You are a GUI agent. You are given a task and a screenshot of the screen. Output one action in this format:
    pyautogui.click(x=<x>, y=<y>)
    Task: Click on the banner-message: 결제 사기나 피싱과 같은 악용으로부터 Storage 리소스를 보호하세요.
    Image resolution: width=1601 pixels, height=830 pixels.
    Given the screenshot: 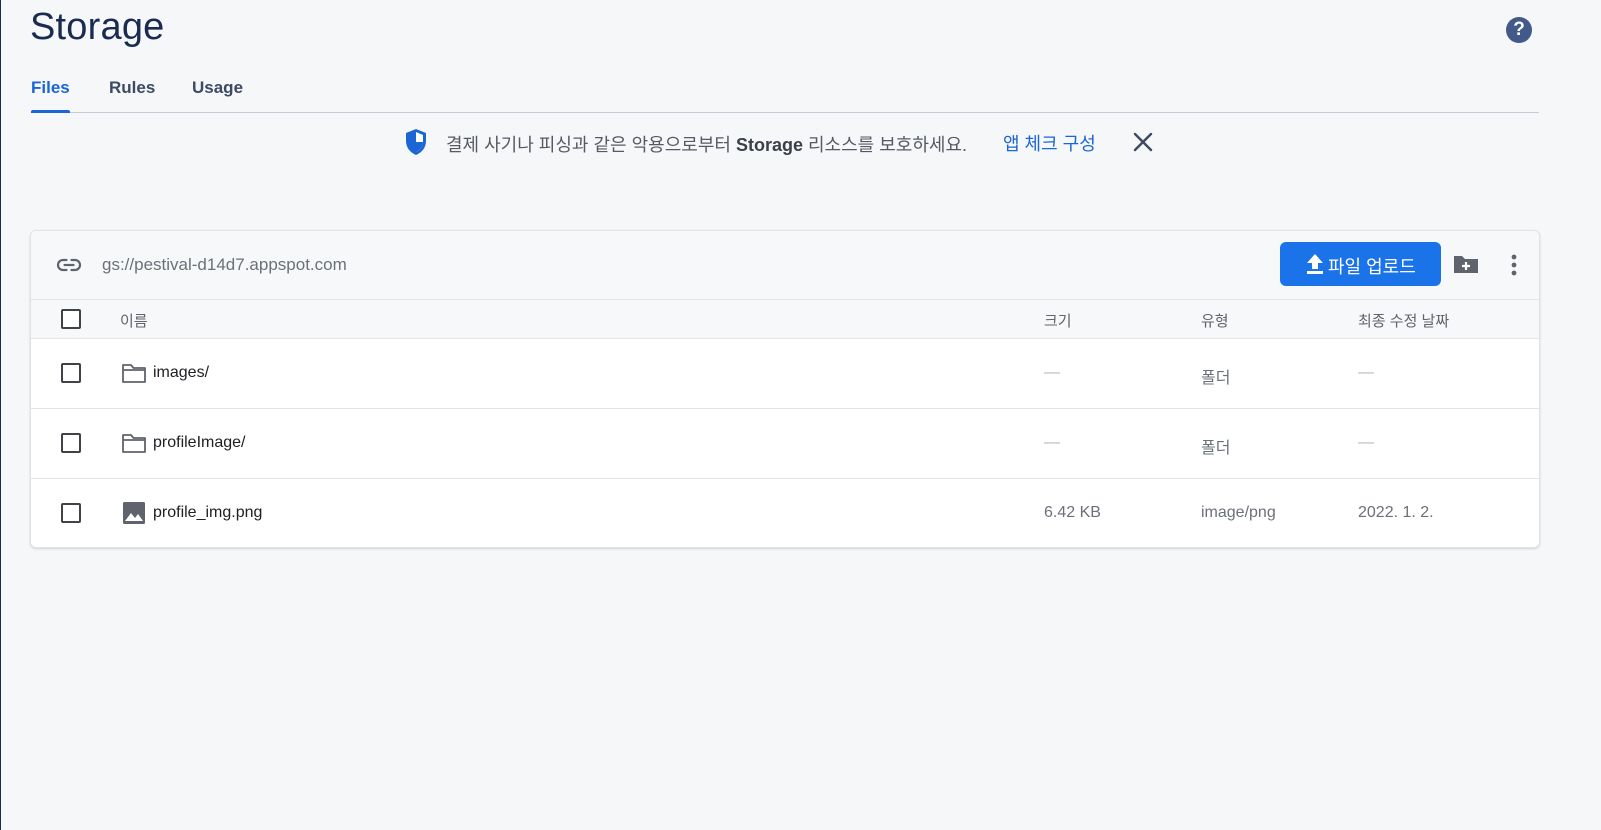 What is the action you would take?
    pyautogui.click(x=706, y=144)
    